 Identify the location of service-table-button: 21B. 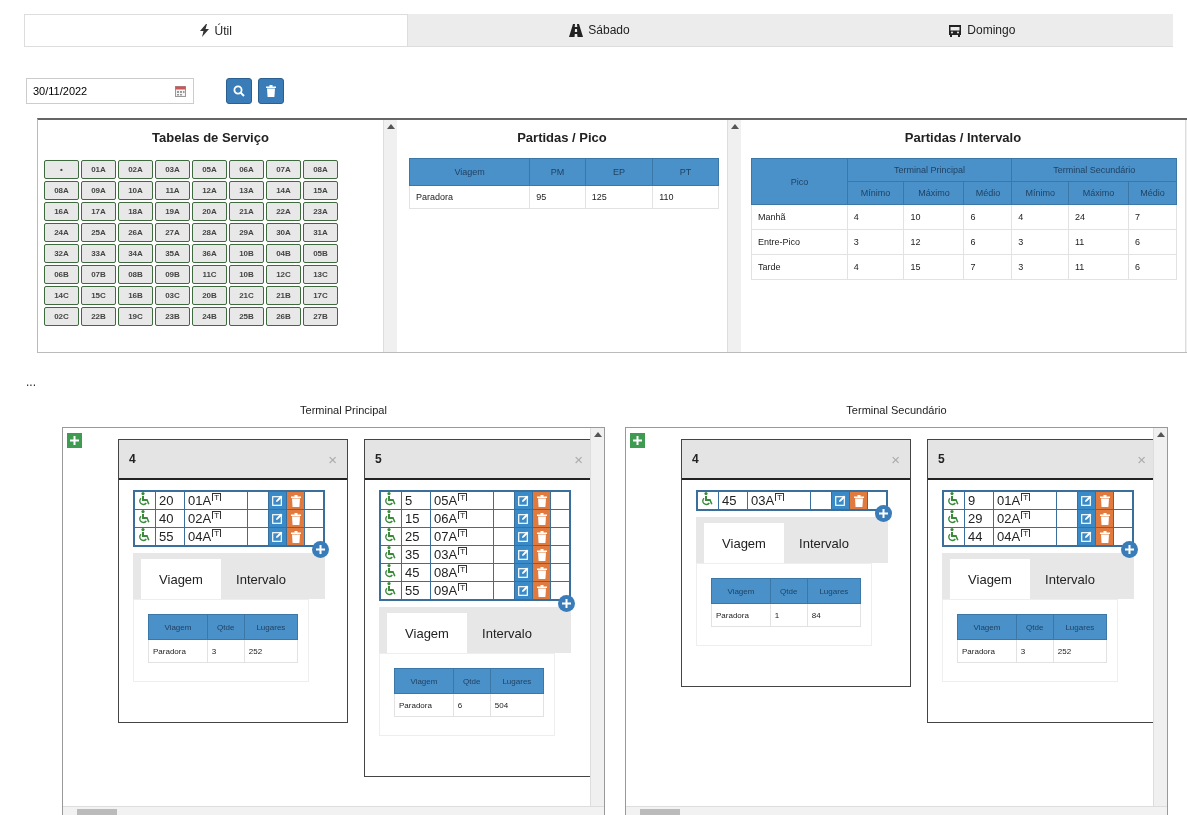
(283, 295).